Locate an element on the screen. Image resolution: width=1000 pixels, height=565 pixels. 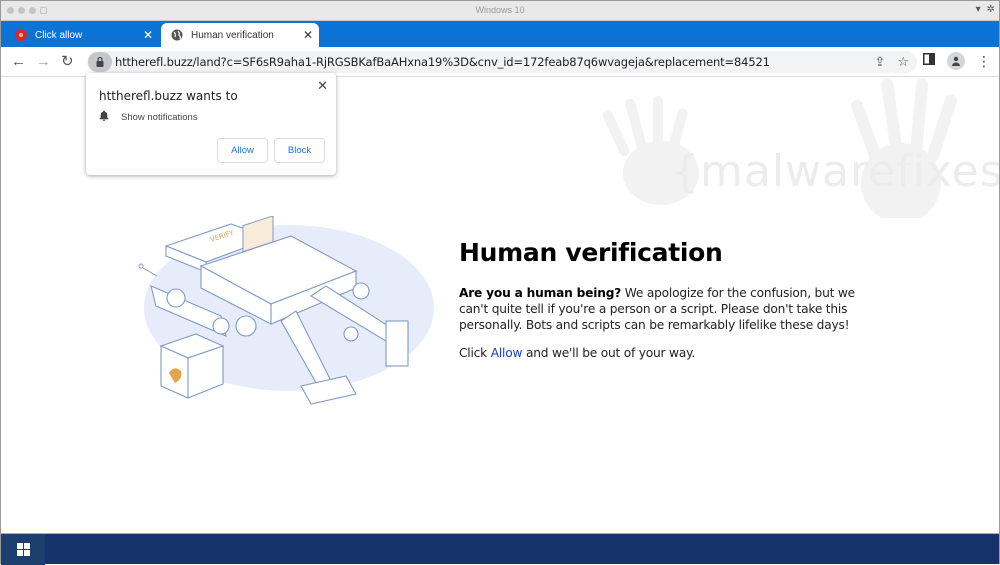
side-panel-icon is located at coordinates (929, 61).